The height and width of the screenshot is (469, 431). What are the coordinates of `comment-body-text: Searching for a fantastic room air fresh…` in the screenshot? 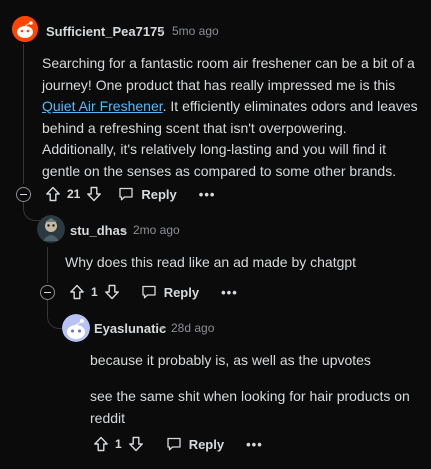 It's located at (228, 74).